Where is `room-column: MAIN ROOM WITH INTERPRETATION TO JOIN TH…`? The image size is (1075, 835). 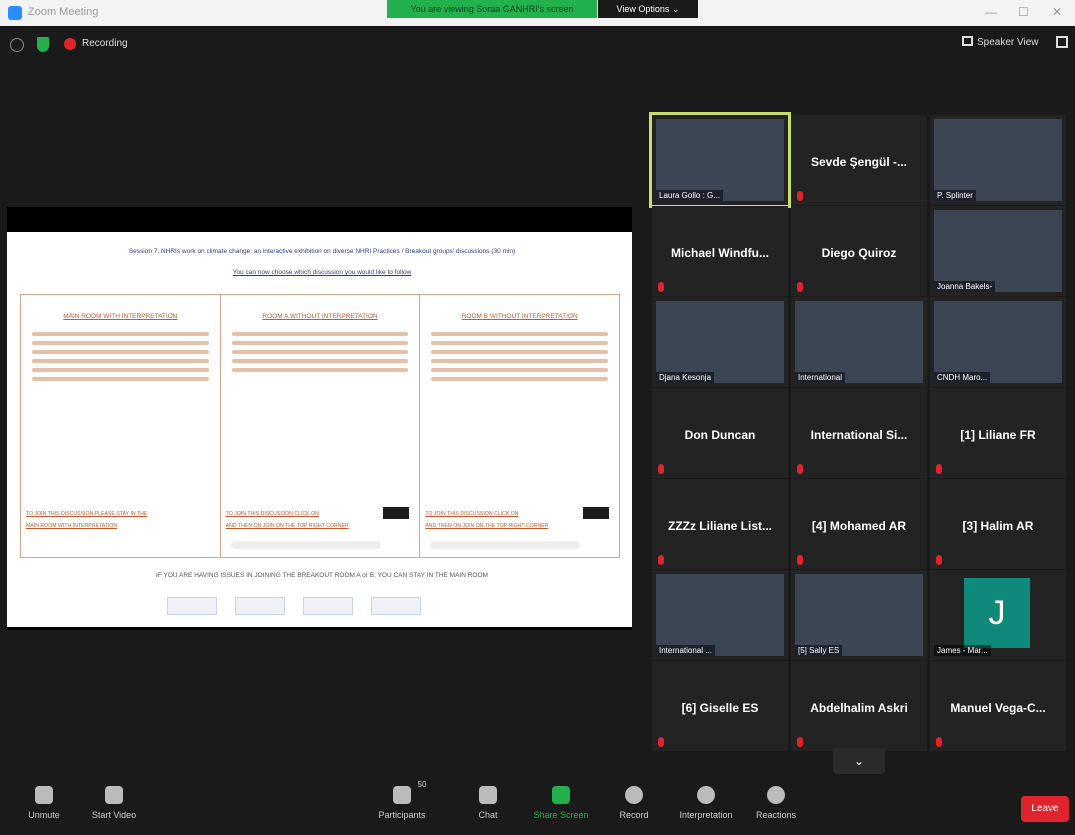 room-column: MAIN ROOM WITH INTERPRETATION TO JOIN TH… is located at coordinates (121, 426).